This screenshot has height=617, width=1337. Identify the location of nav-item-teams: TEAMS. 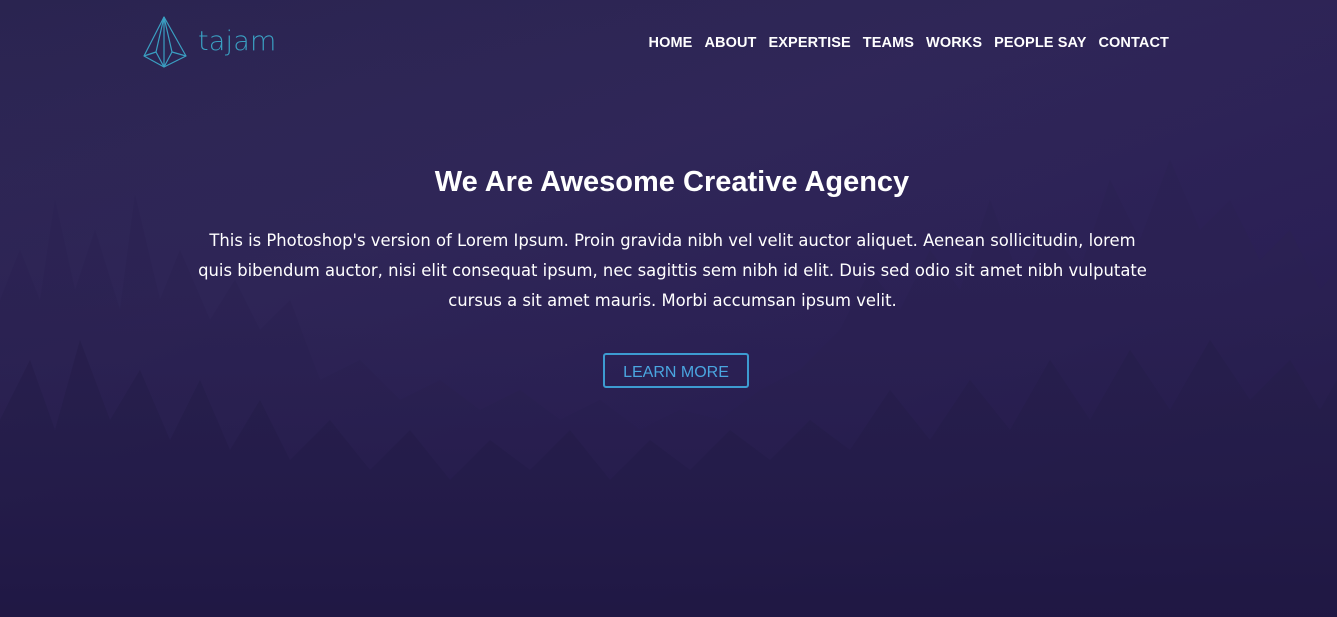
(888, 43).